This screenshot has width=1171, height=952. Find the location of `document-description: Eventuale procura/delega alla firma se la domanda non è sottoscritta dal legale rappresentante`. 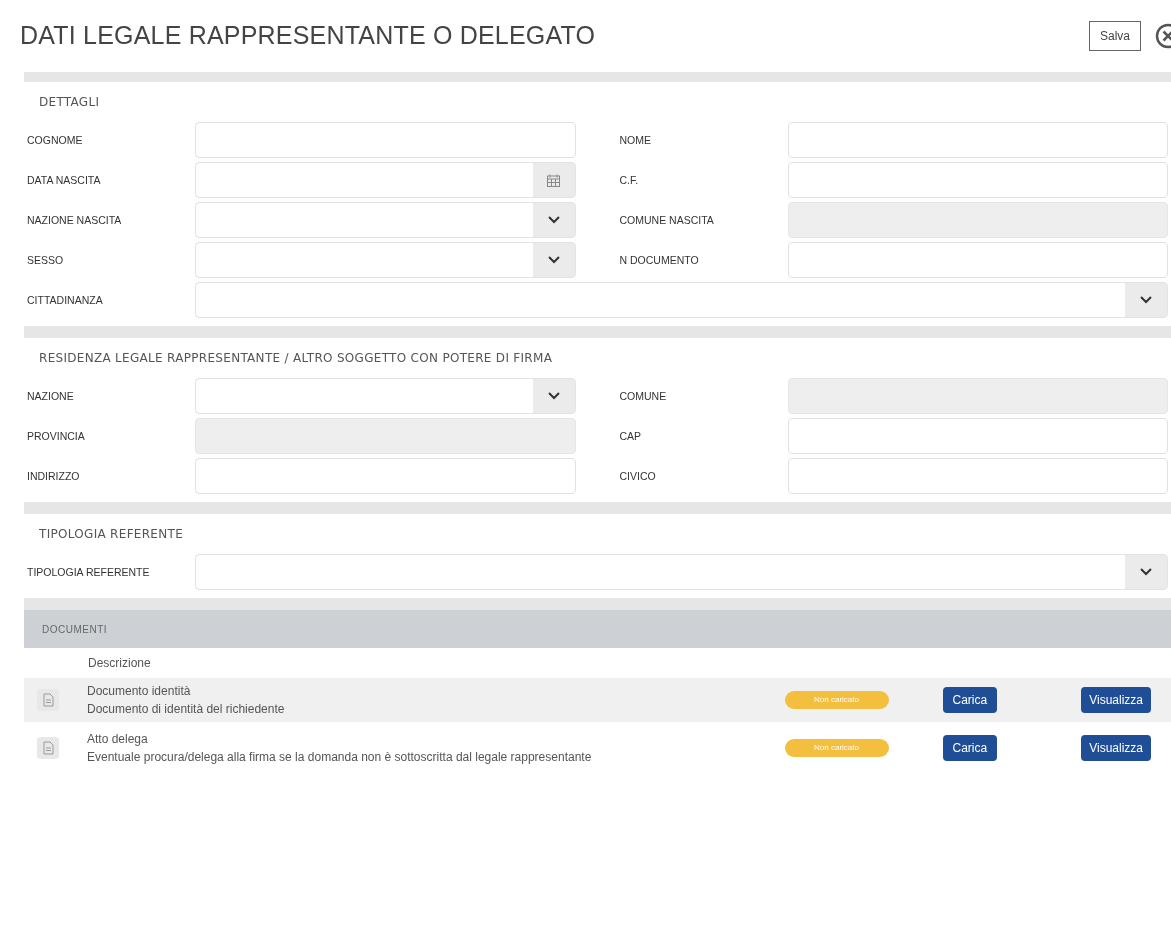

document-description: Eventuale procura/delega alla firma se la domanda non è sottoscritta dal legale rappresentante is located at coordinates (340, 757).